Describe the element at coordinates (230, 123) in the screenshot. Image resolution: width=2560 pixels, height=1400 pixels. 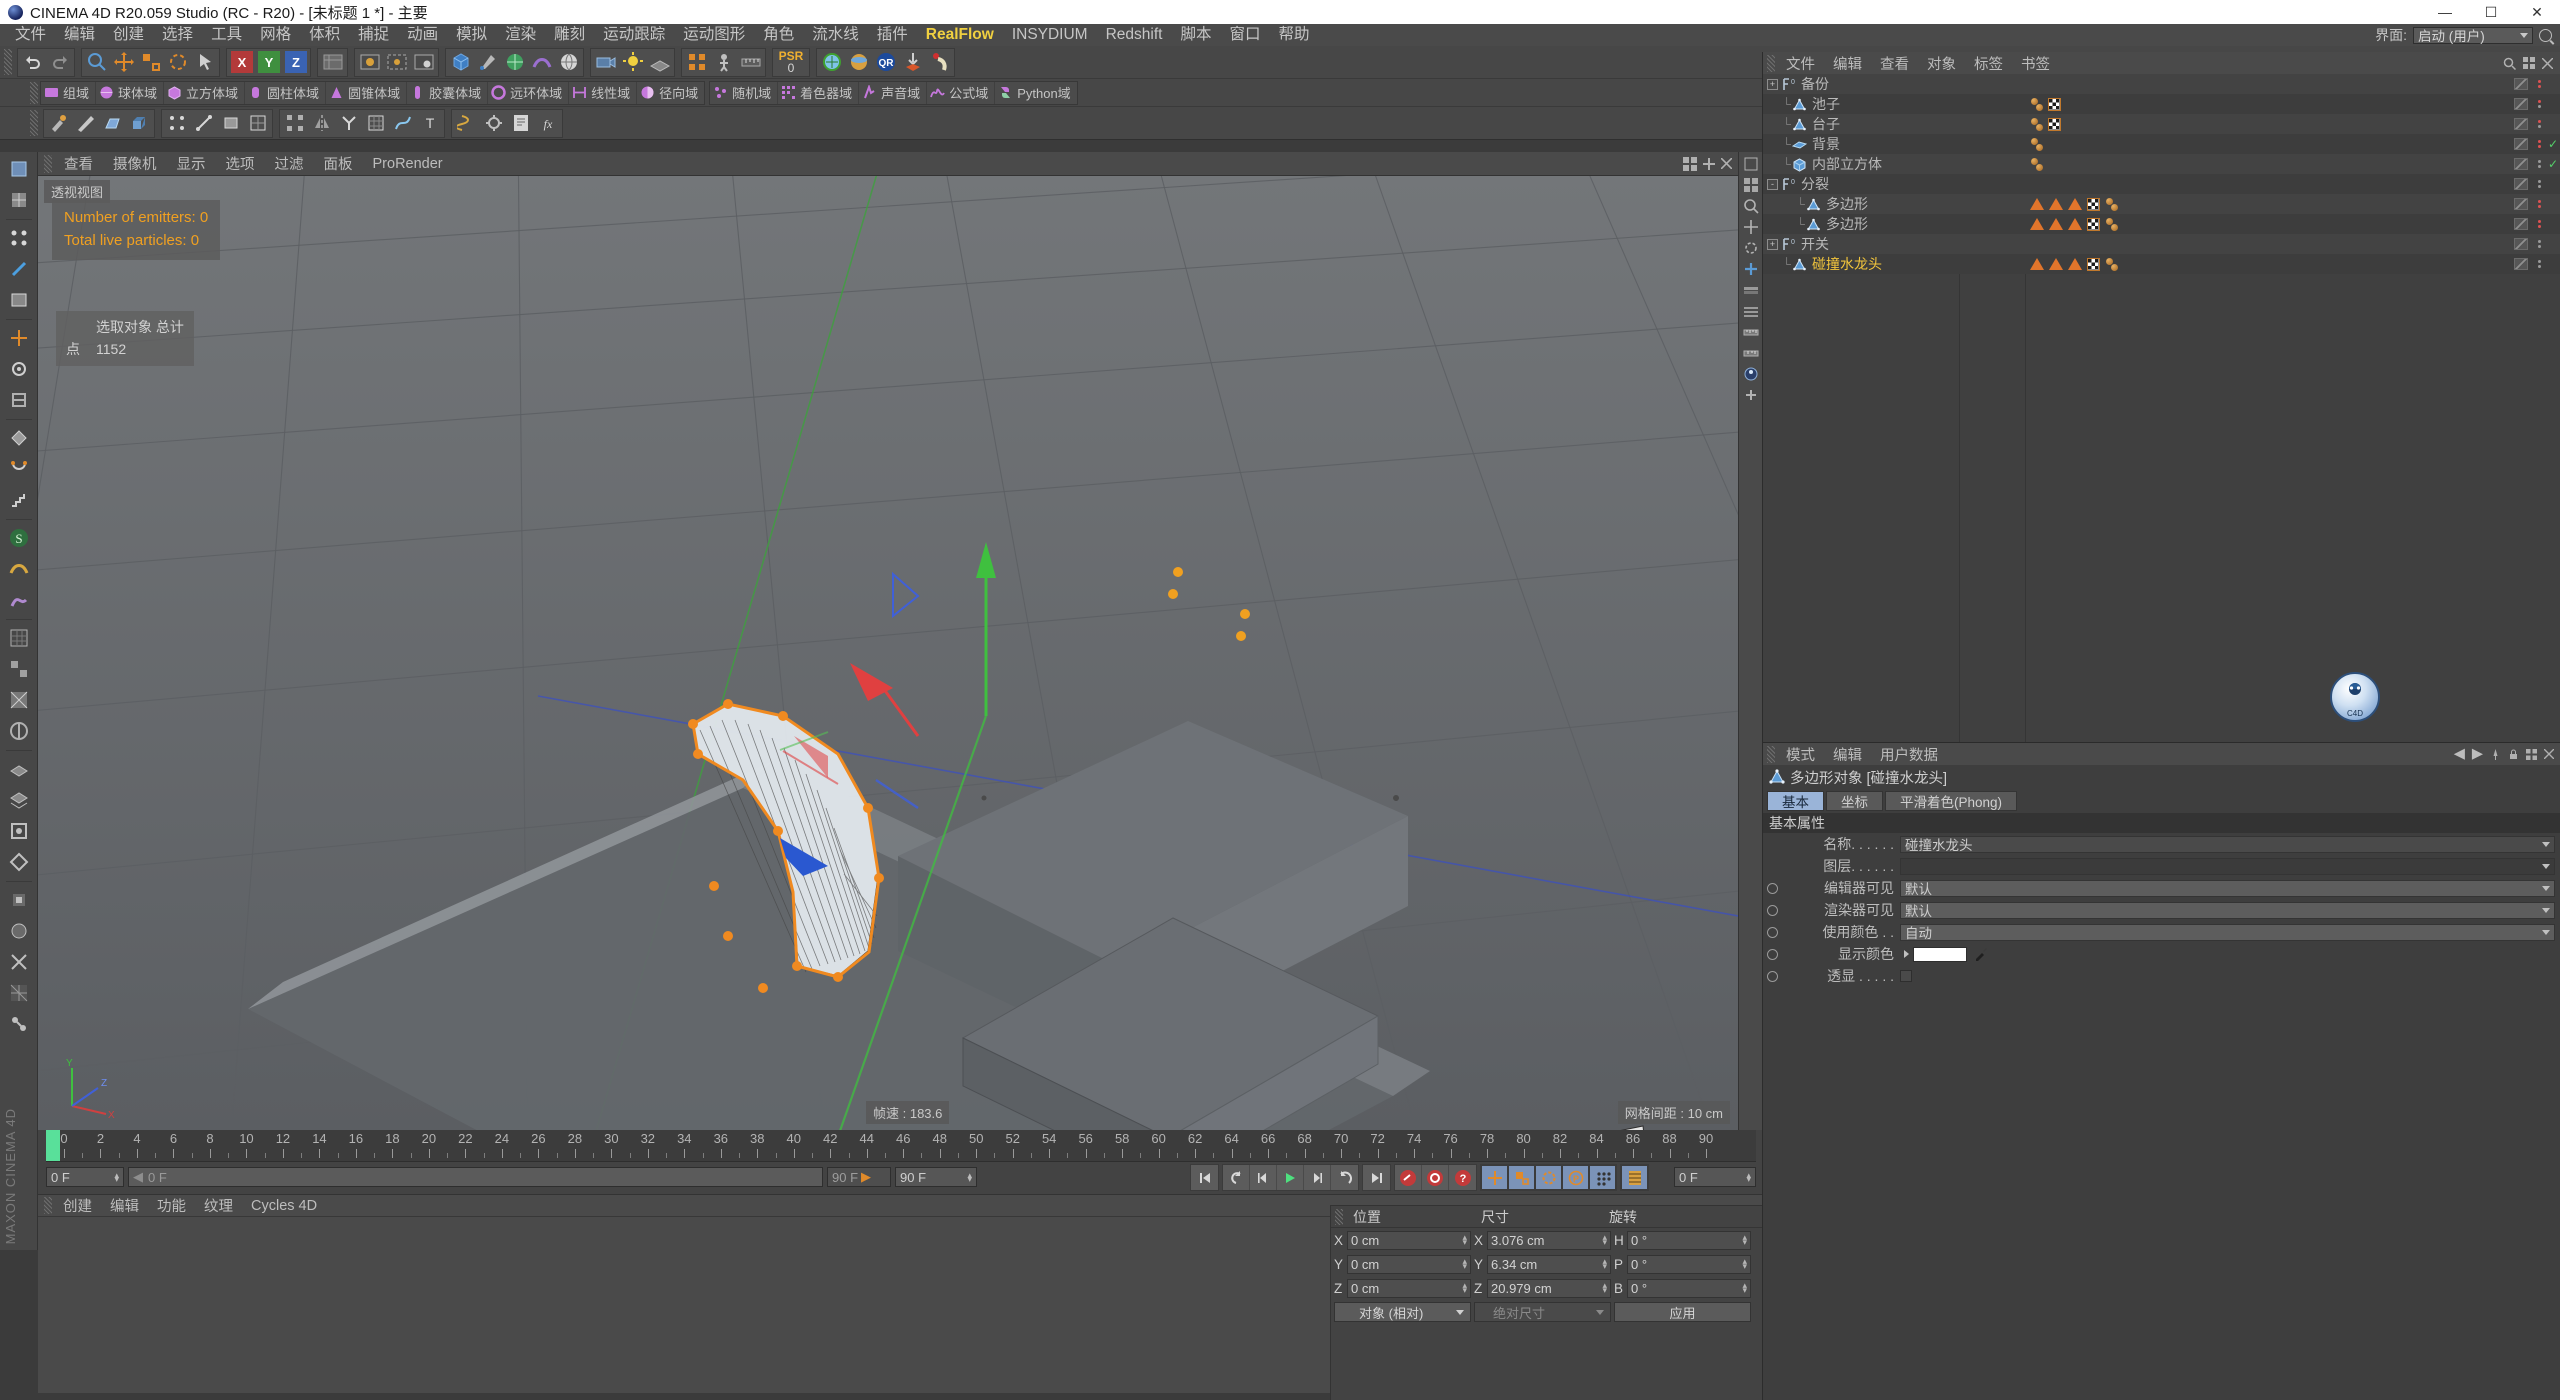
I see `polygon-mode-icon` at that location.